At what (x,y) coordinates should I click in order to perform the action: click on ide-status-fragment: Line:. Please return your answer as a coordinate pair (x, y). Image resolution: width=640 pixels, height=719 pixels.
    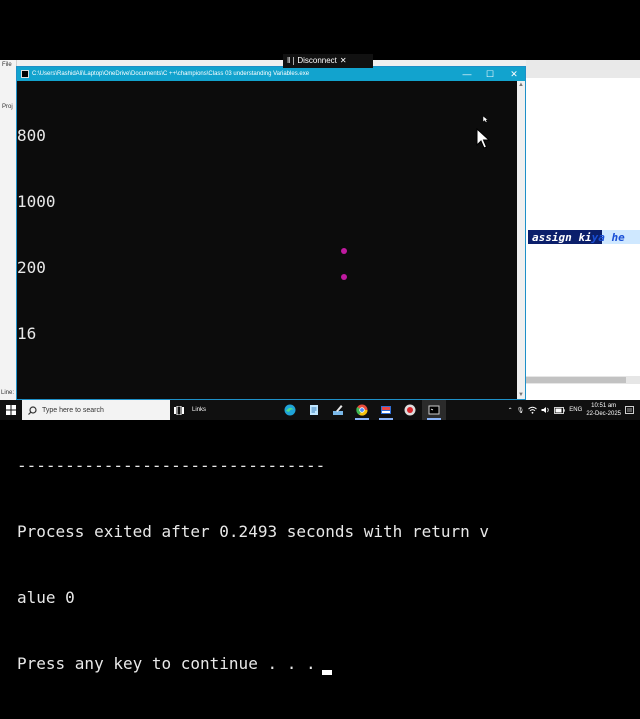
    Looking at the image, I should click on (8, 393).